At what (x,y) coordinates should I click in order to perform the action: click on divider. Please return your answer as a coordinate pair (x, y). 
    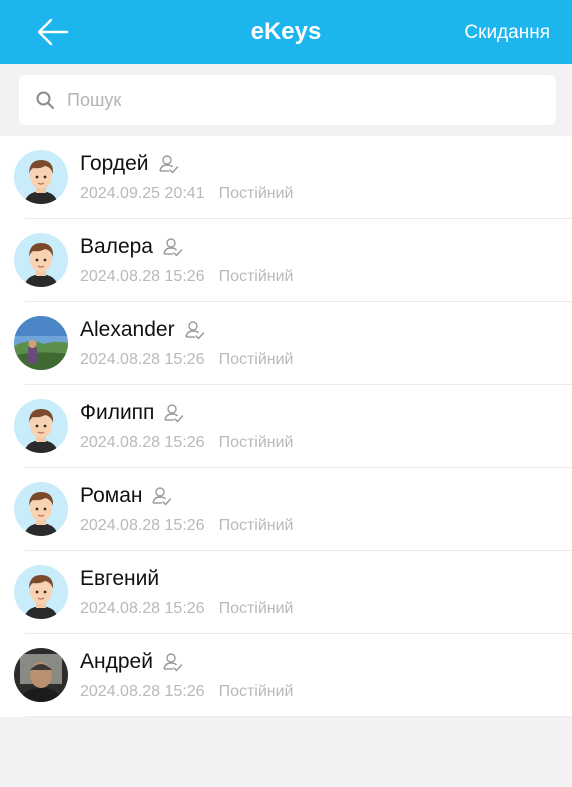
    Looking at the image, I should click on (298, 716).